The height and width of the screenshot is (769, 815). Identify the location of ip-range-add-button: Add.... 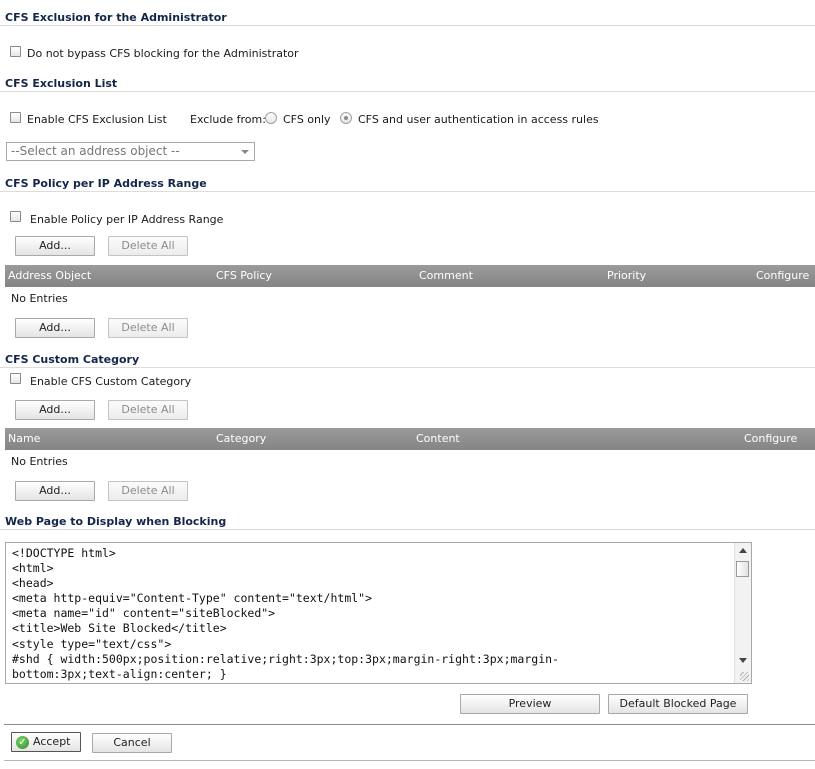
(55, 328).